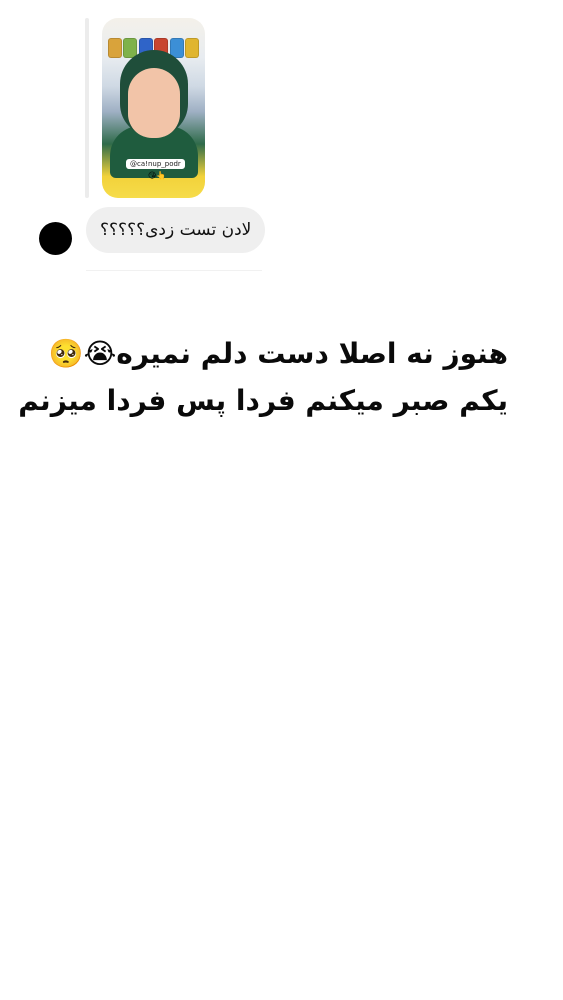 This screenshot has width=563, height=1000. Describe the element at coordinates (55, 238) in the screenshot. I see `sender-avatar` at that location.